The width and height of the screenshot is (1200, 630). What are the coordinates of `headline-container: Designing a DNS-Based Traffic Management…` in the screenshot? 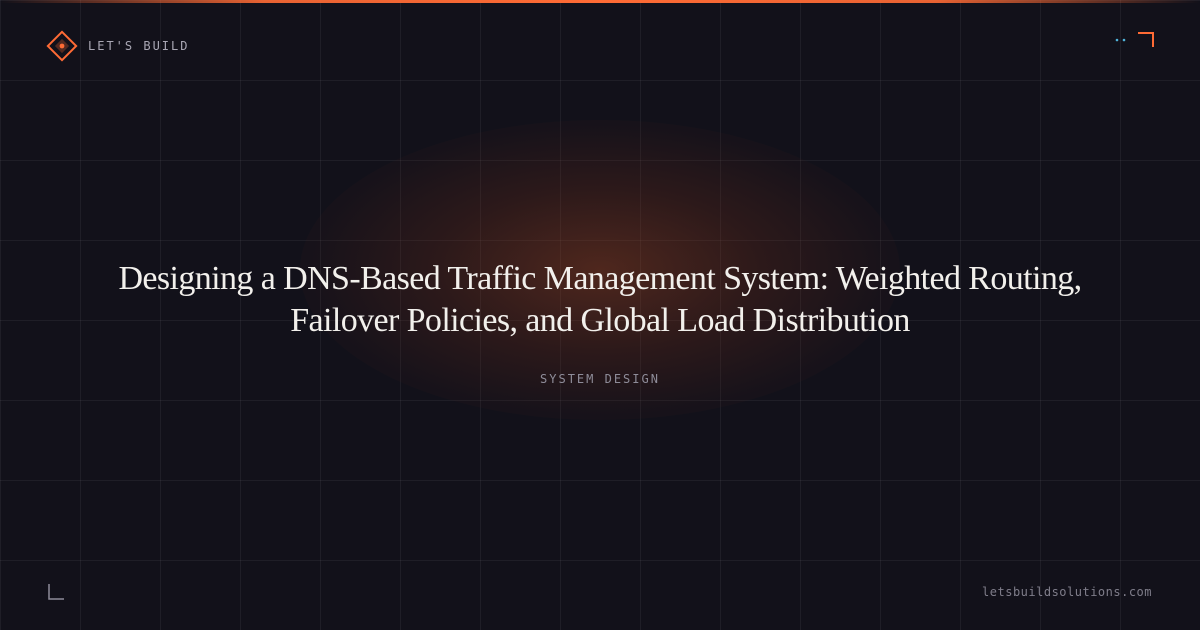 It's located at (600, 300).